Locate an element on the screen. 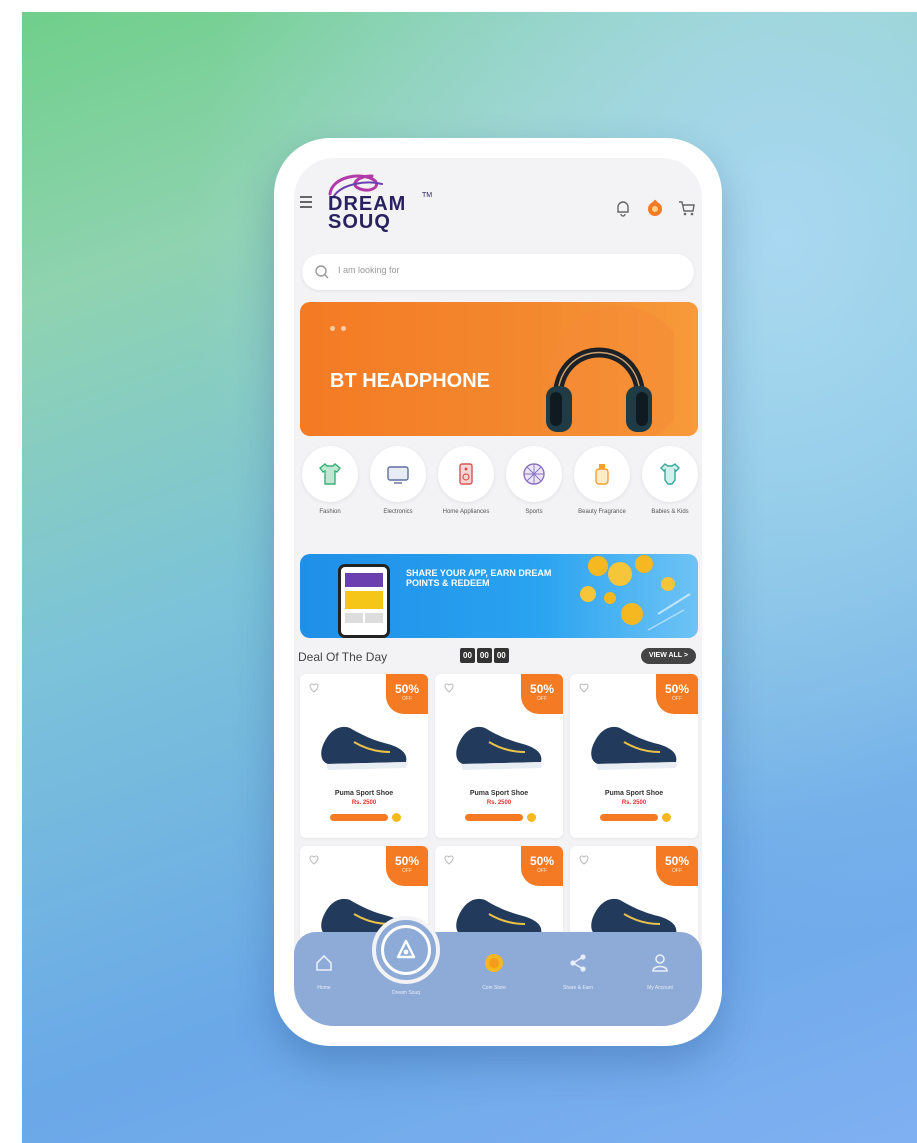 Image resolution: width=917 pixels, height=1143 pixels. shirt-icon is located at coordinates (330, 474).